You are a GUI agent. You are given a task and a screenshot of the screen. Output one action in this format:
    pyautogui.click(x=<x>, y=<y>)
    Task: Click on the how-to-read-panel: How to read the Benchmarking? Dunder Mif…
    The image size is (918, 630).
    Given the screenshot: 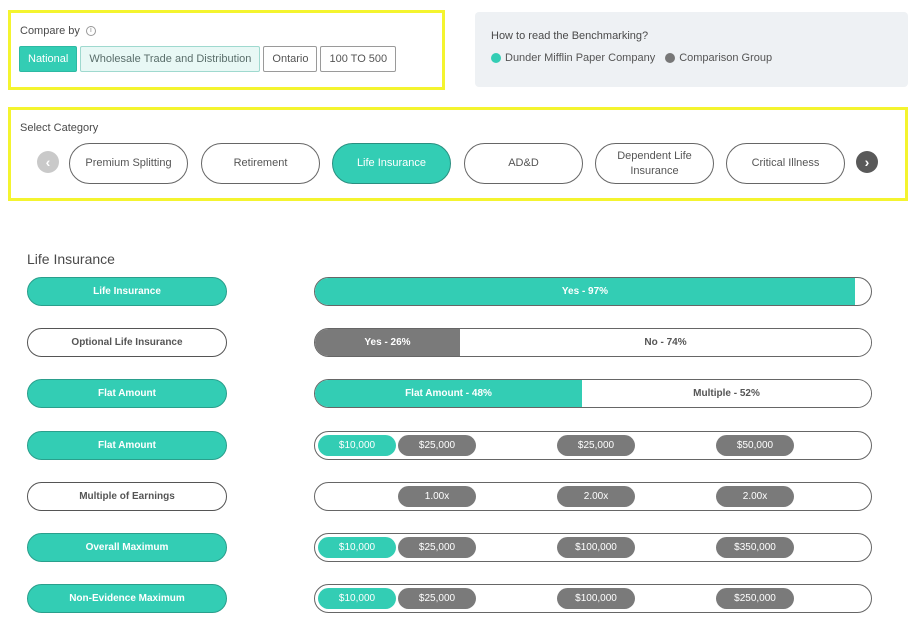 What is the action you would take?
    pyautogui.click(x=691, y=49)
    